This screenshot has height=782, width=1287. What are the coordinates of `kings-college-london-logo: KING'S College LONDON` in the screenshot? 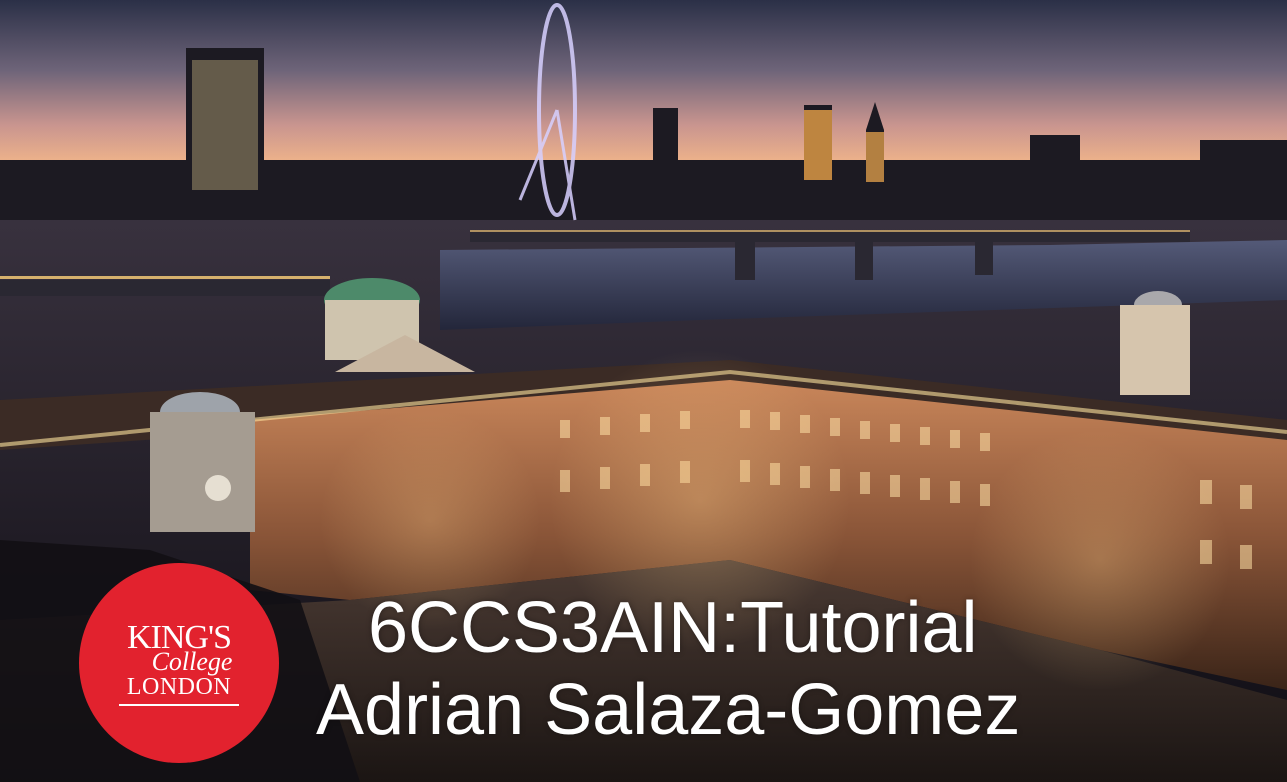 It's located at (179, 663).